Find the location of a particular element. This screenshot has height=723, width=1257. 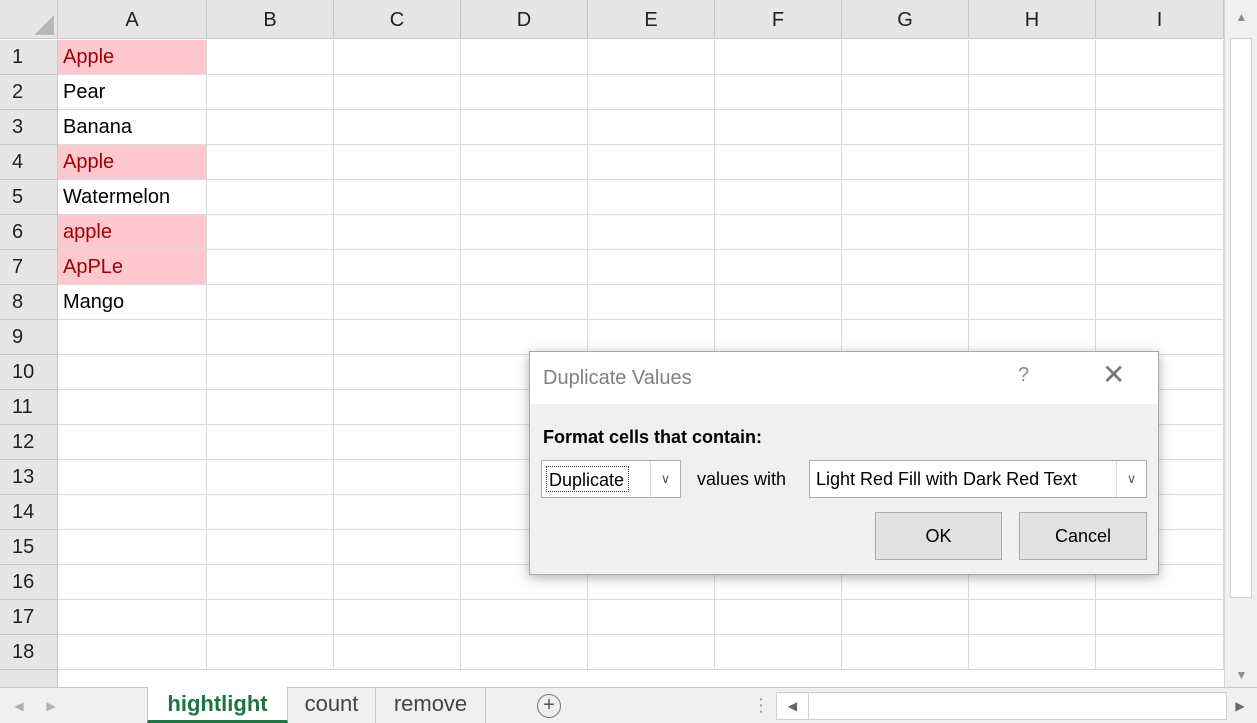

row-header: 12 is located at coordinates (29, 442).